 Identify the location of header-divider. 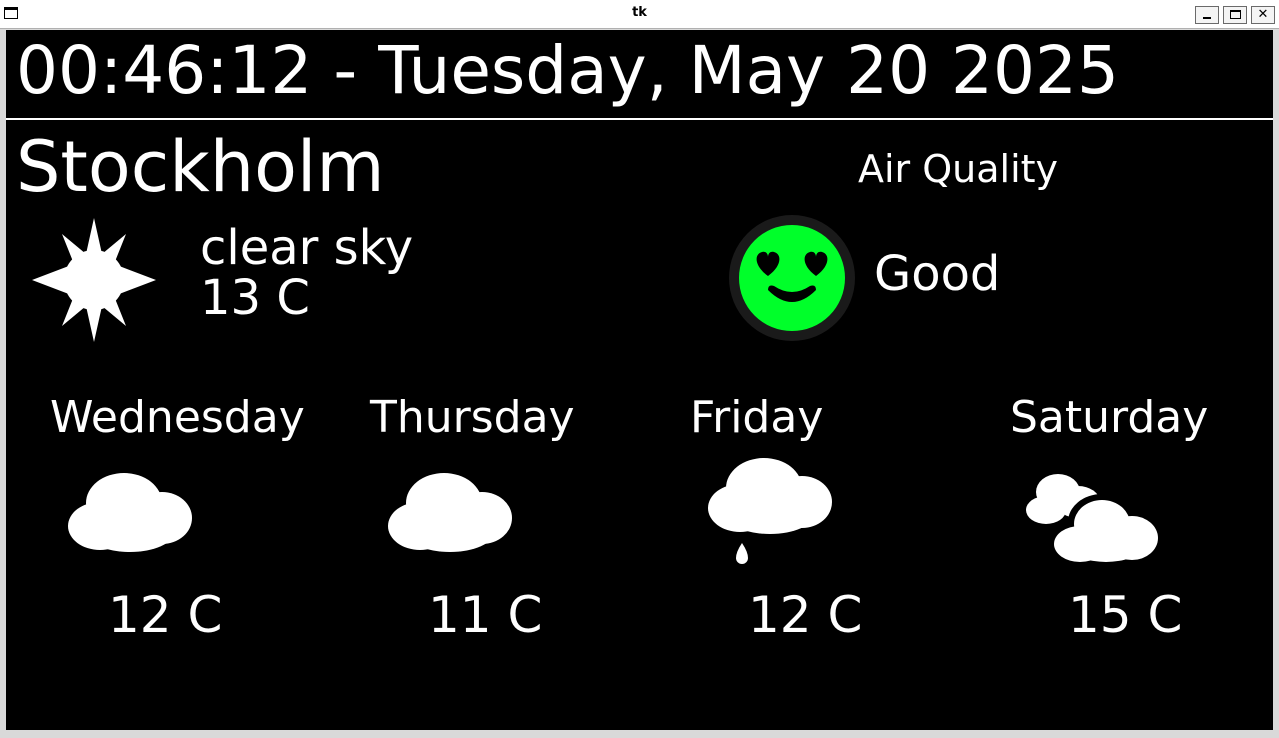
(639, 119).